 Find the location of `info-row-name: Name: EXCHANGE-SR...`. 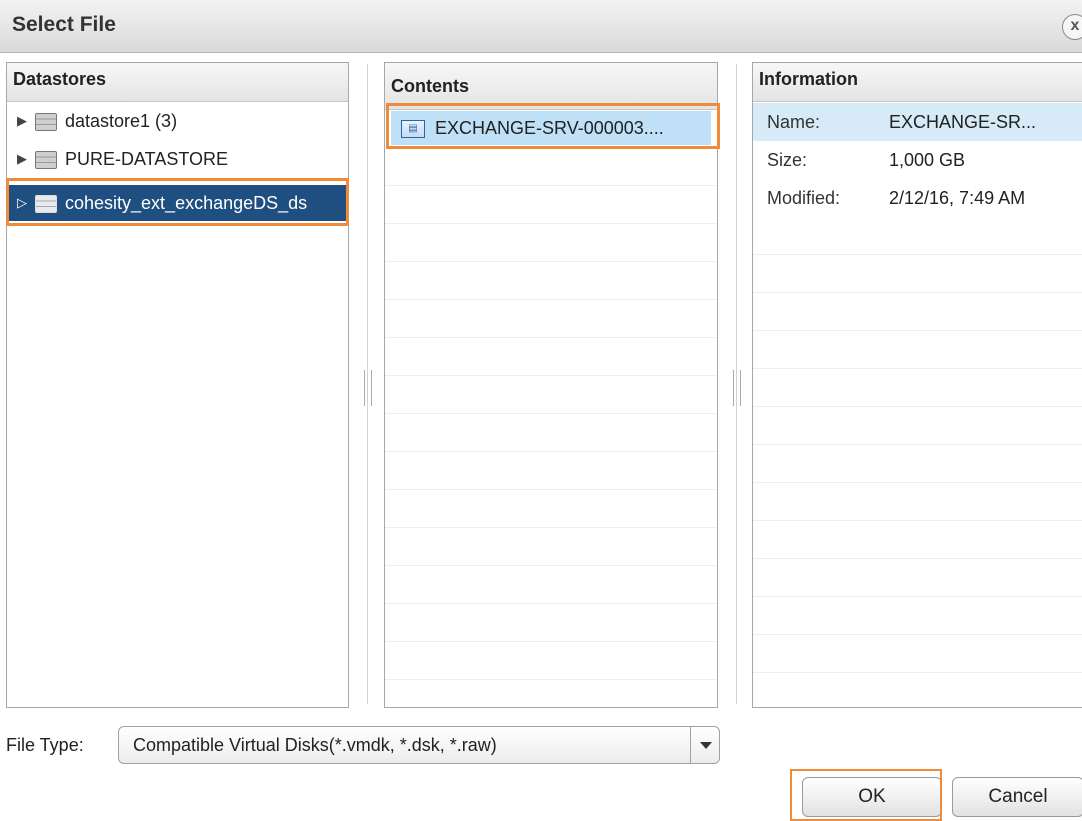

info-row-name: Name: EXCHANGE-SR... is located at coordinates (917, 122).